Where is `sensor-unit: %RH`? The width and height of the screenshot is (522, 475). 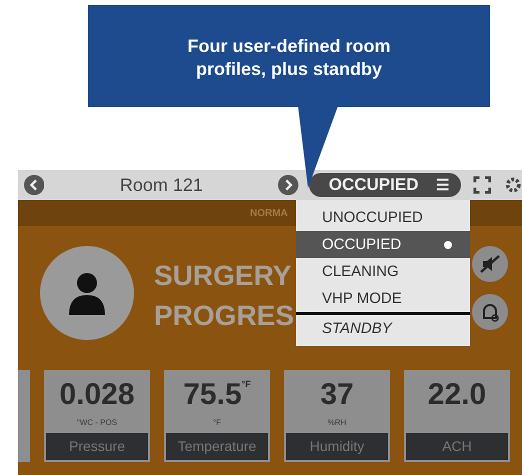
sensor-unit: %RH is located at coordinates (337, 423).